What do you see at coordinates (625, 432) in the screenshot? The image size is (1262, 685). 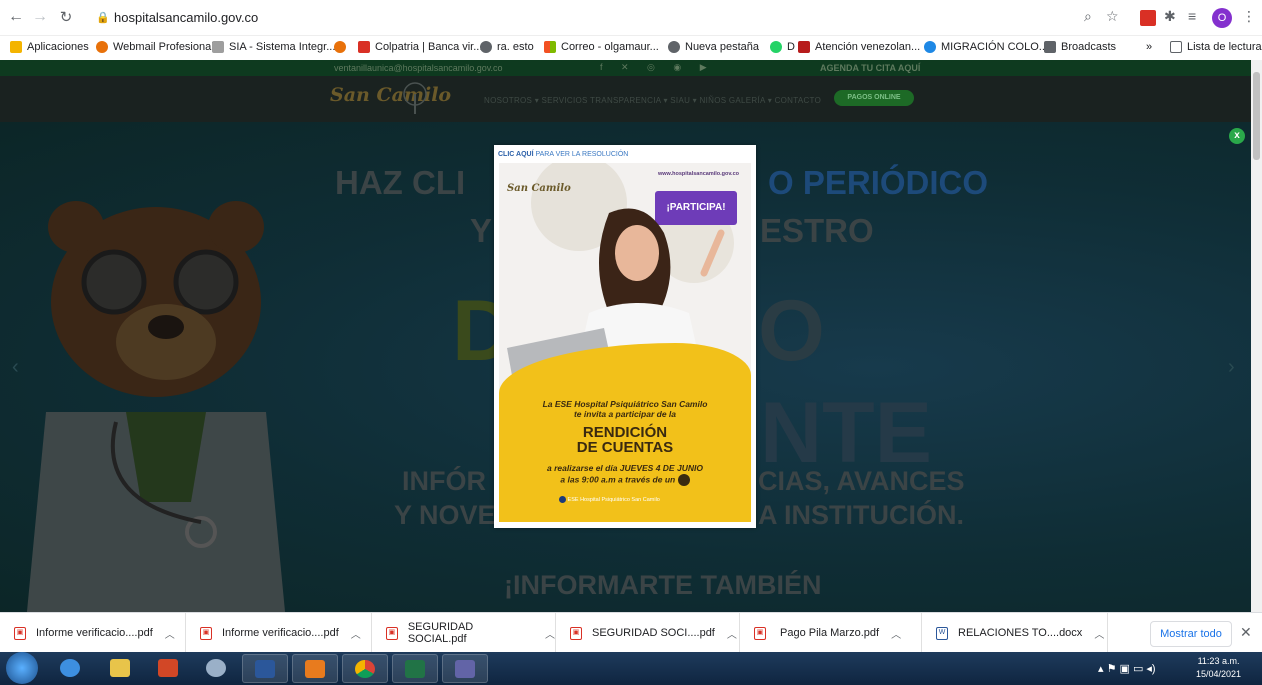 I see `poster-title1: RENDICIÓN` at bounding box center [625, 432].